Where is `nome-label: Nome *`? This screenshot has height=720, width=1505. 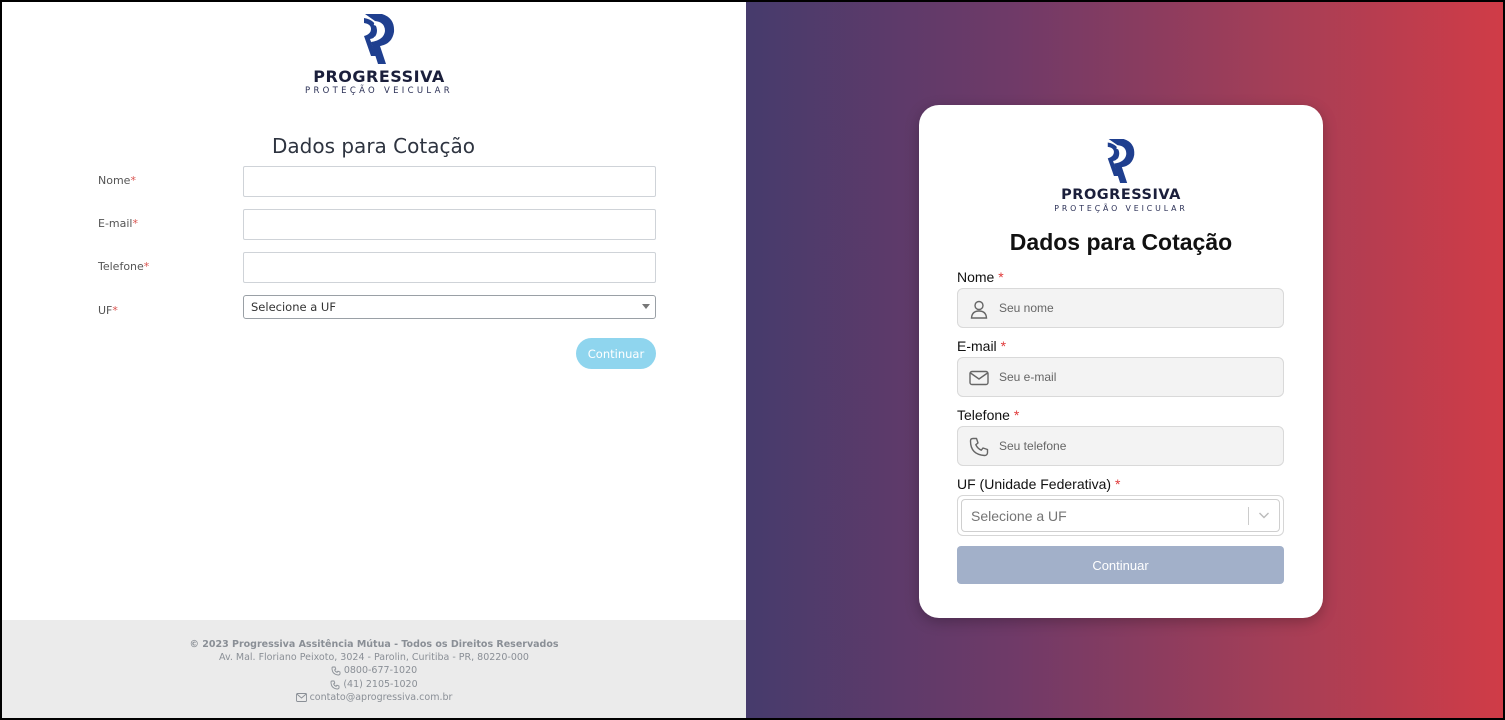 nome-label: Nome * is located at coordinates (980, 277).